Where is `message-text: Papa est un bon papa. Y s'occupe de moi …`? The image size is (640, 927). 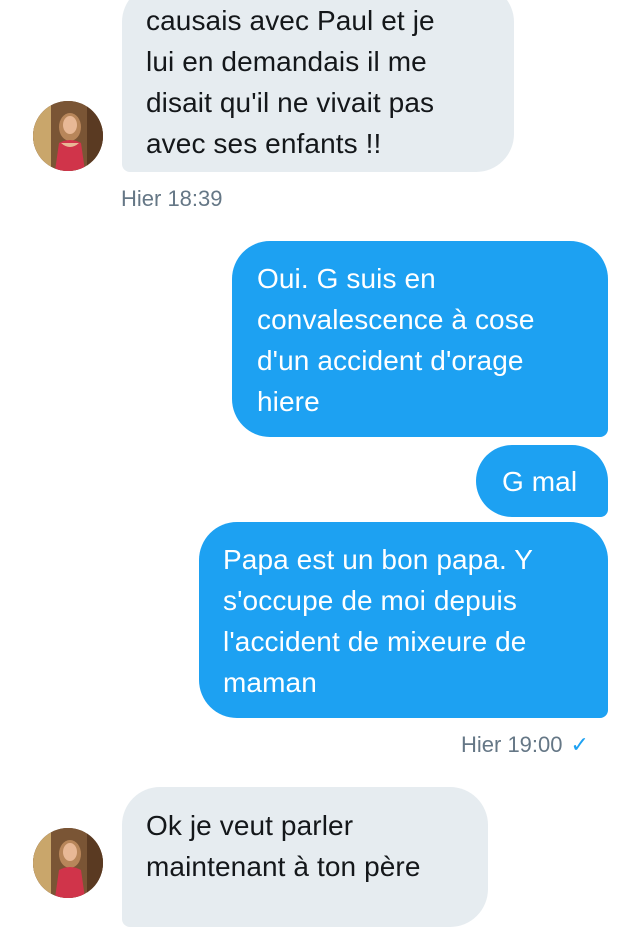 message-text: Papa est un bon papa. Y s'occupe de moi … is located at coordinates (378, 621).